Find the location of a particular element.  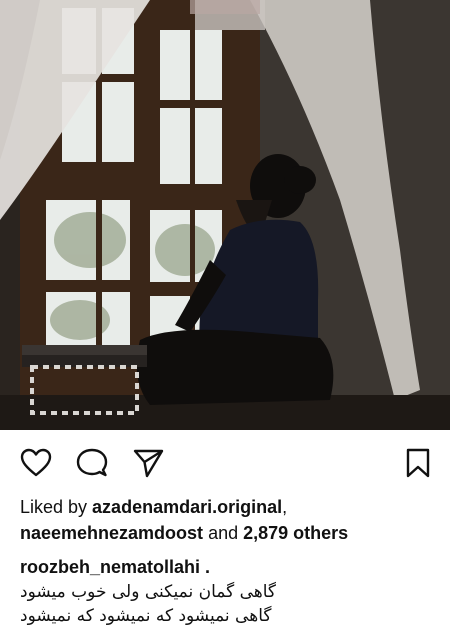

caption-username: roozbeh_nematollahi . is located at coordinates (229, 567).